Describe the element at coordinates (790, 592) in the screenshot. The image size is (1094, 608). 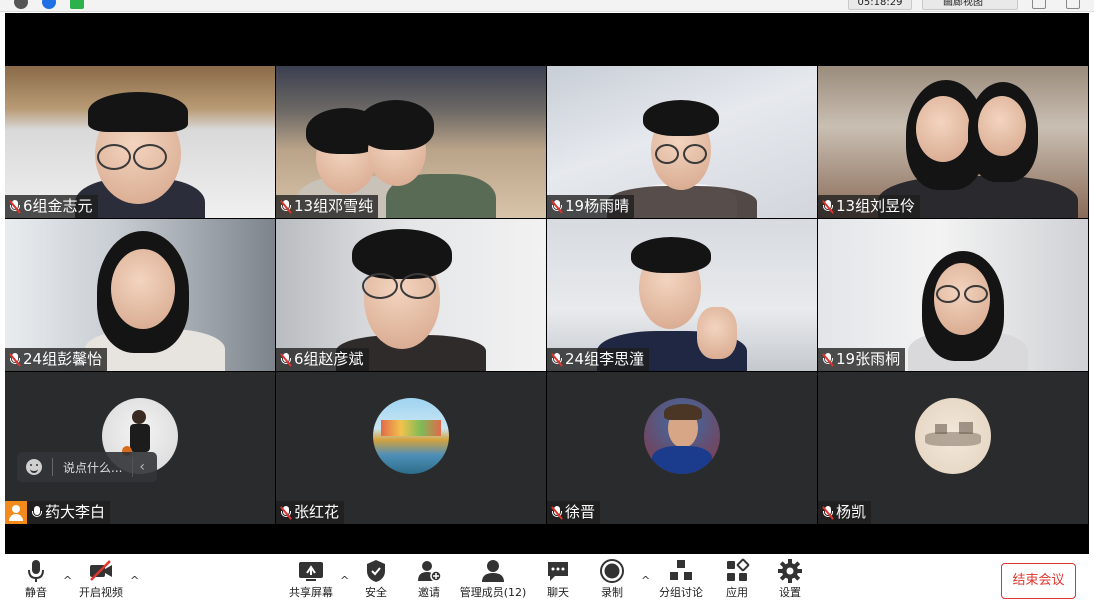
I see `settings-label: 设置` at that location.